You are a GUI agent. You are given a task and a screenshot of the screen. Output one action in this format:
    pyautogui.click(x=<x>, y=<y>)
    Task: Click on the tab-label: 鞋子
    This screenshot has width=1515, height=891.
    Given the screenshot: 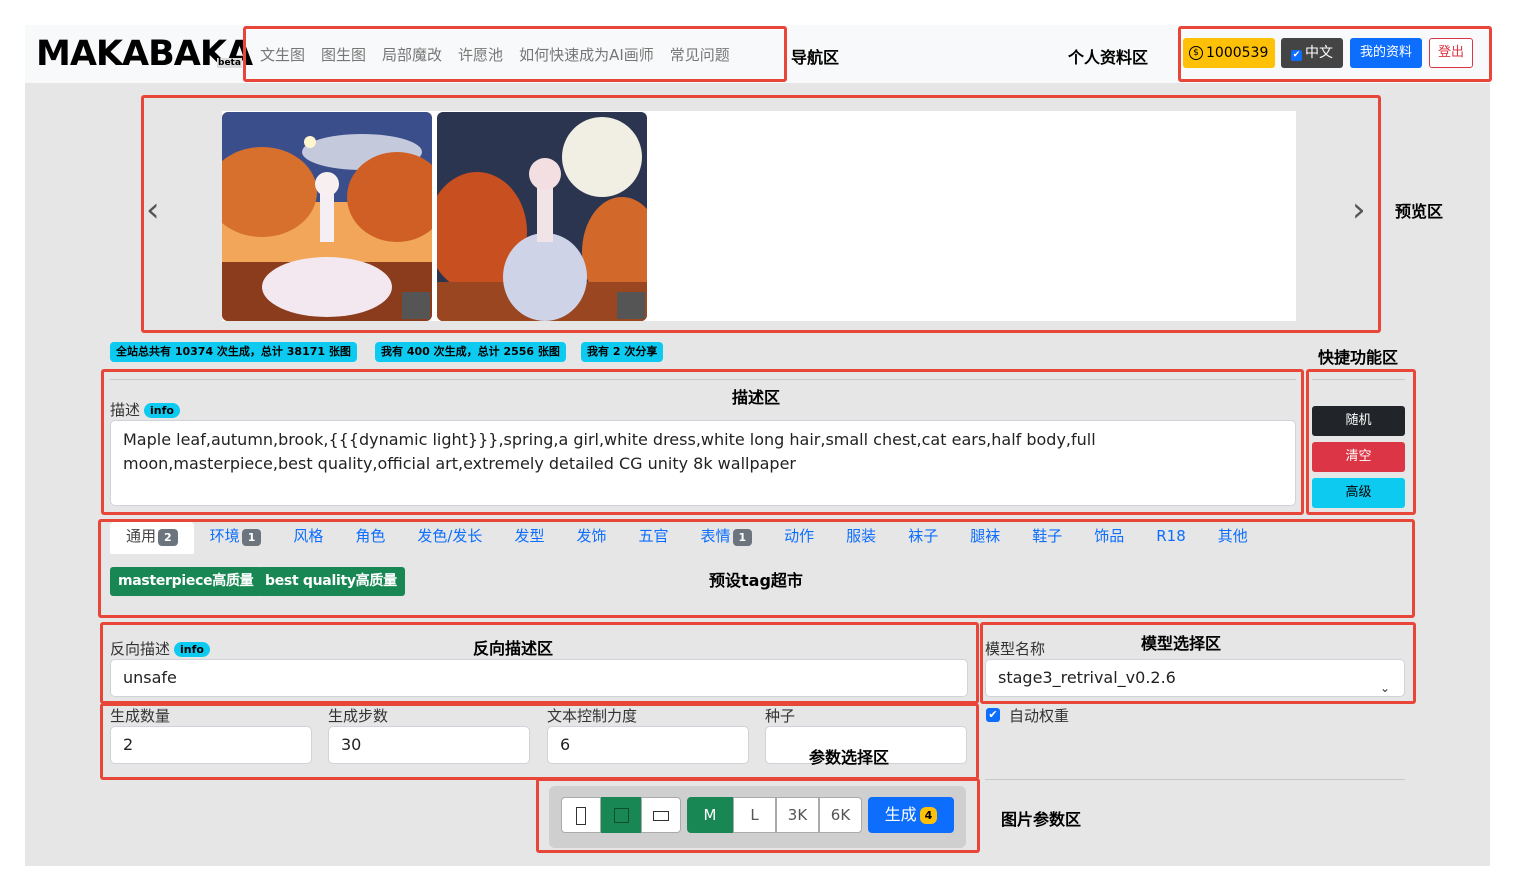 What is the action you would take?
    pyautogui.click(x=1047, y=536)
    